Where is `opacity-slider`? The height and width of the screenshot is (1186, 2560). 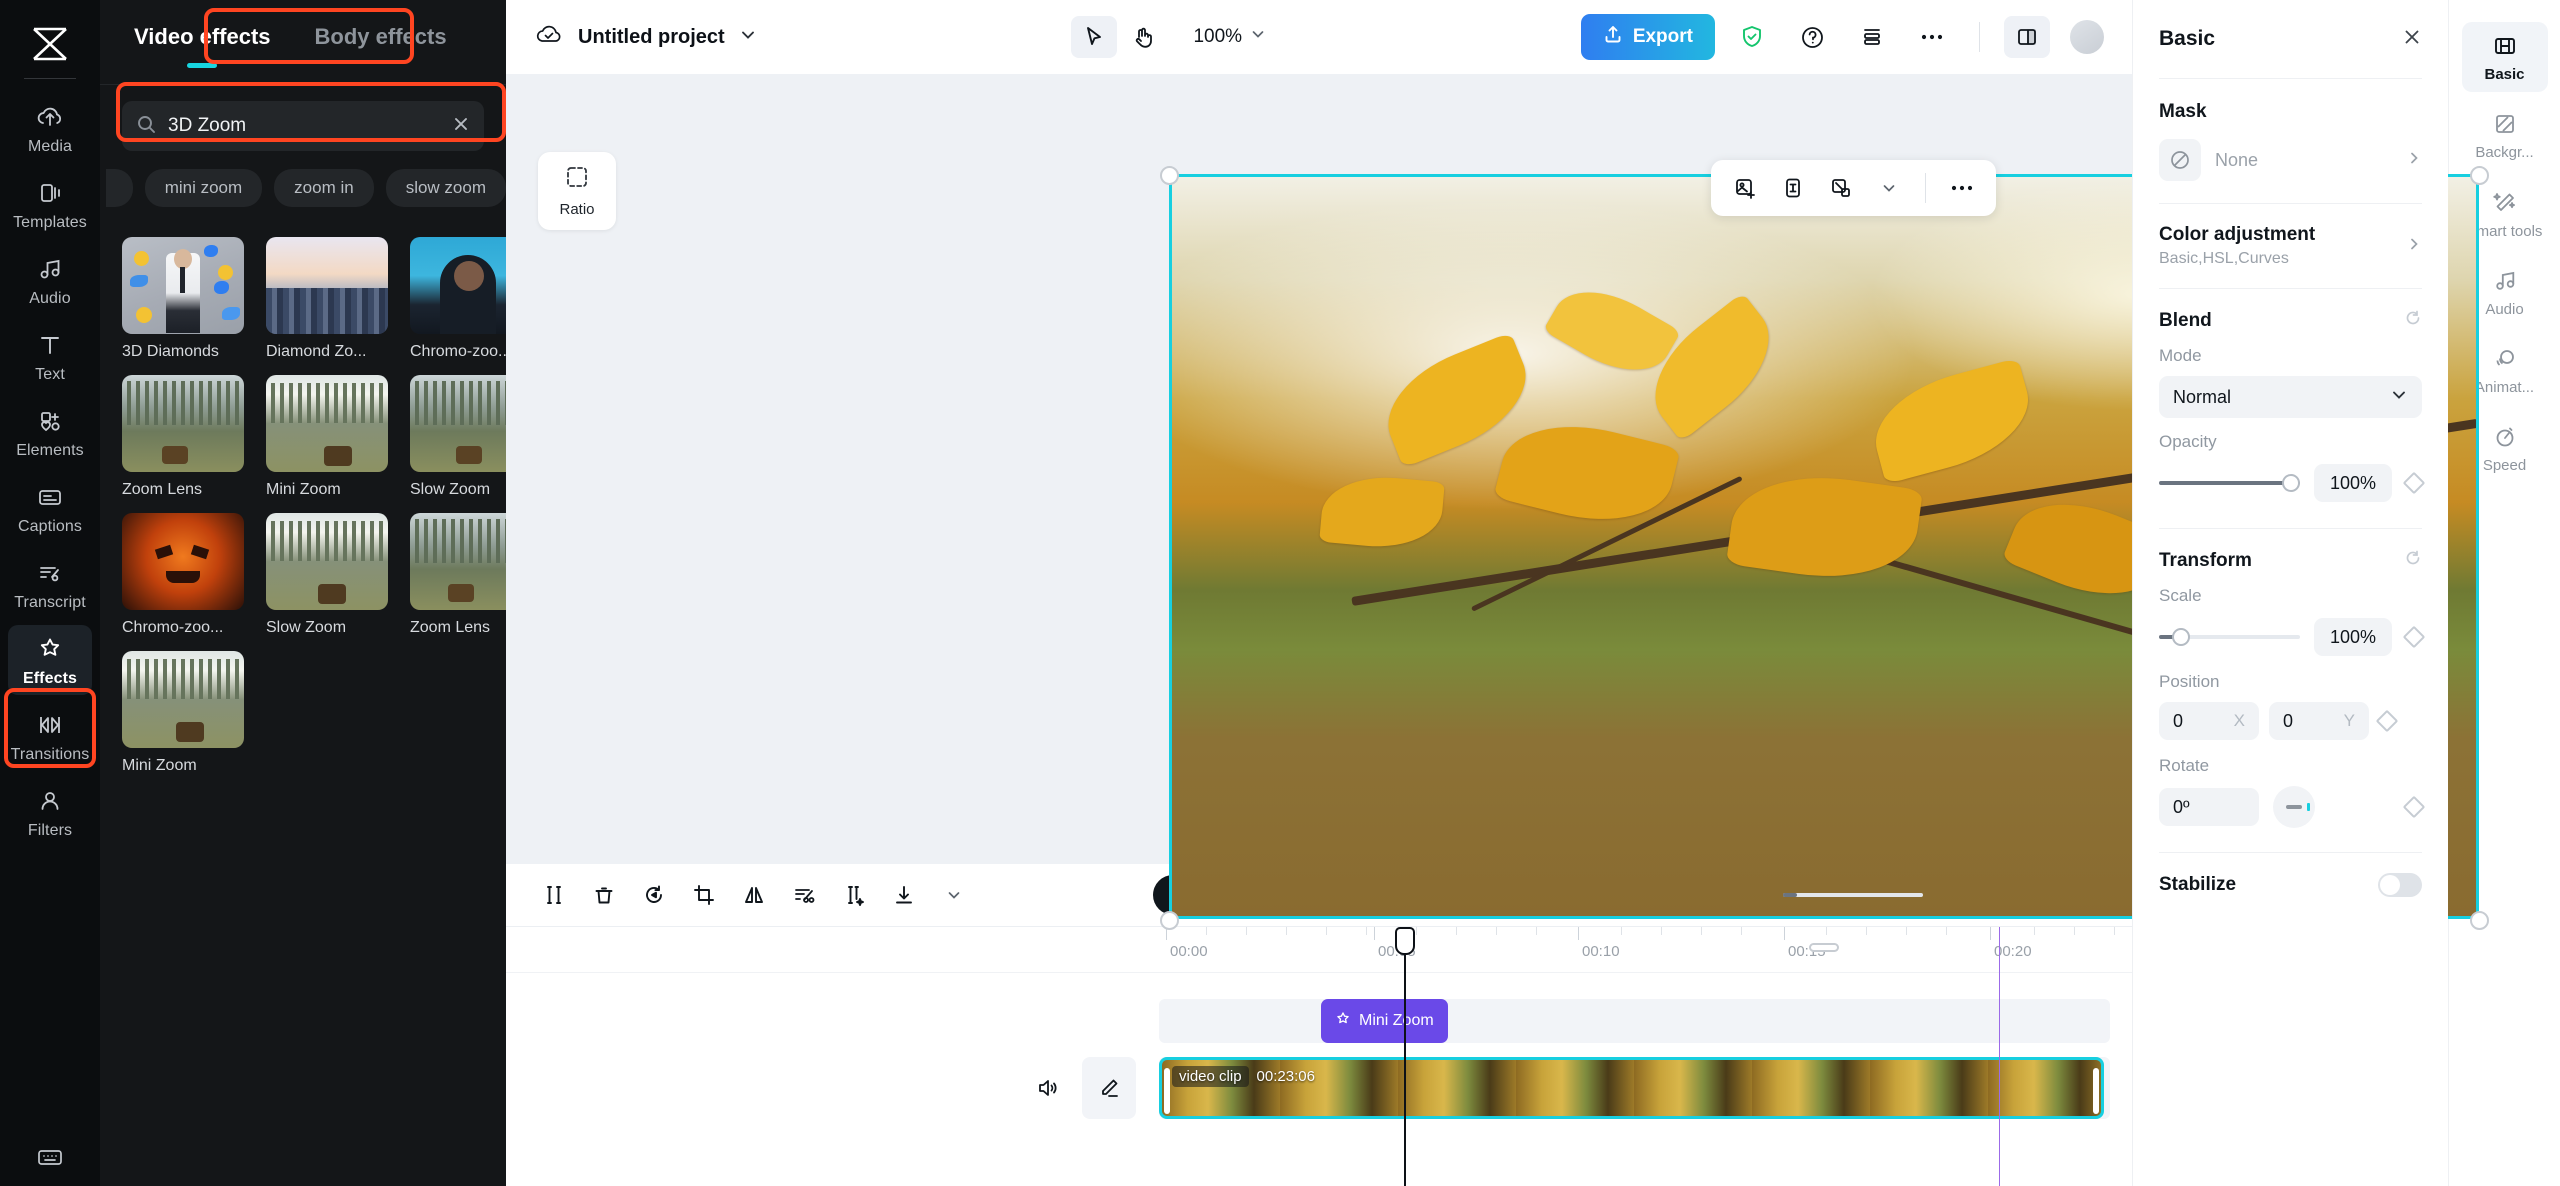 opacity-slider is located at coordinates (2229, 483).